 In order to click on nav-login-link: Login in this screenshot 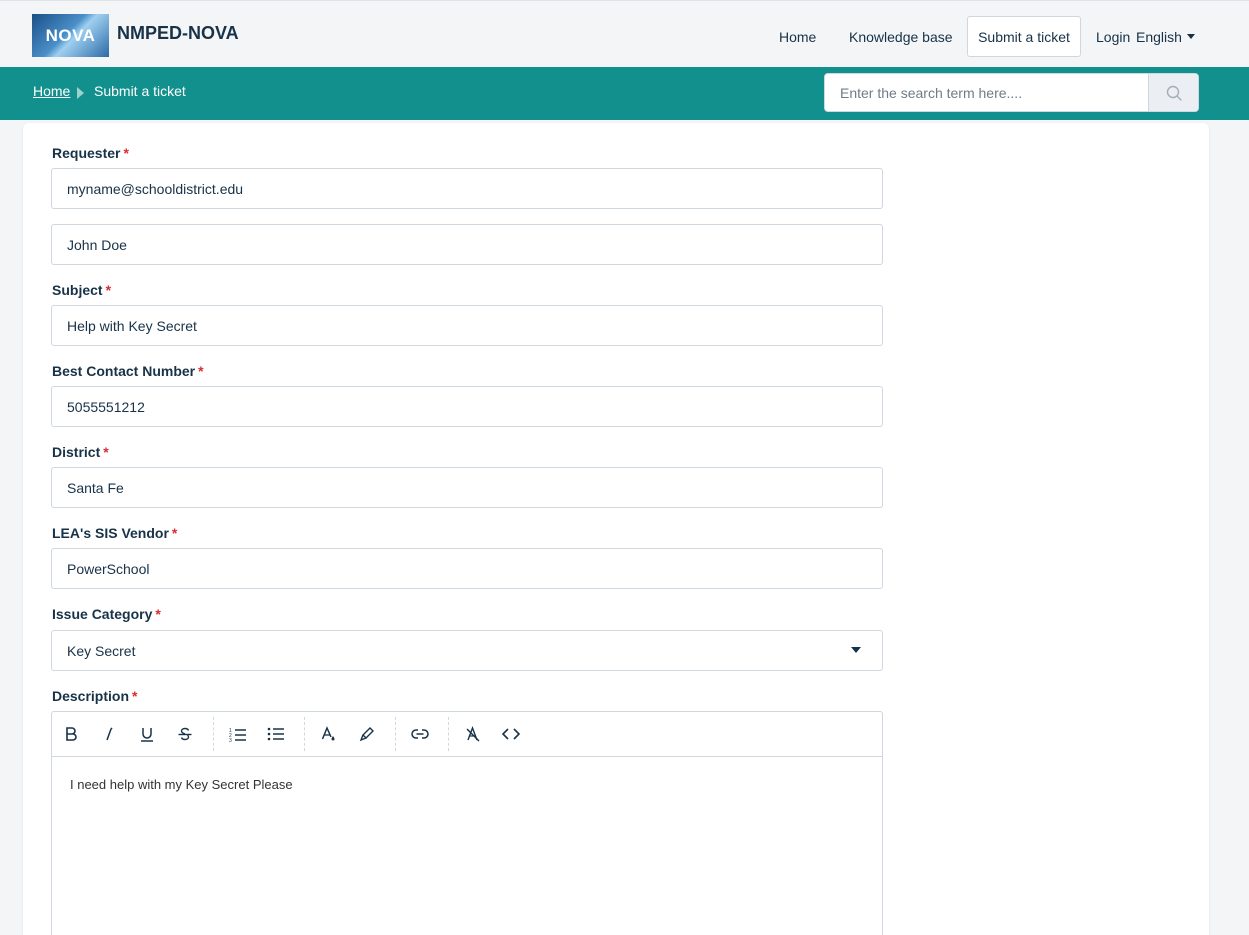, I will do `click(1113, 36)`.